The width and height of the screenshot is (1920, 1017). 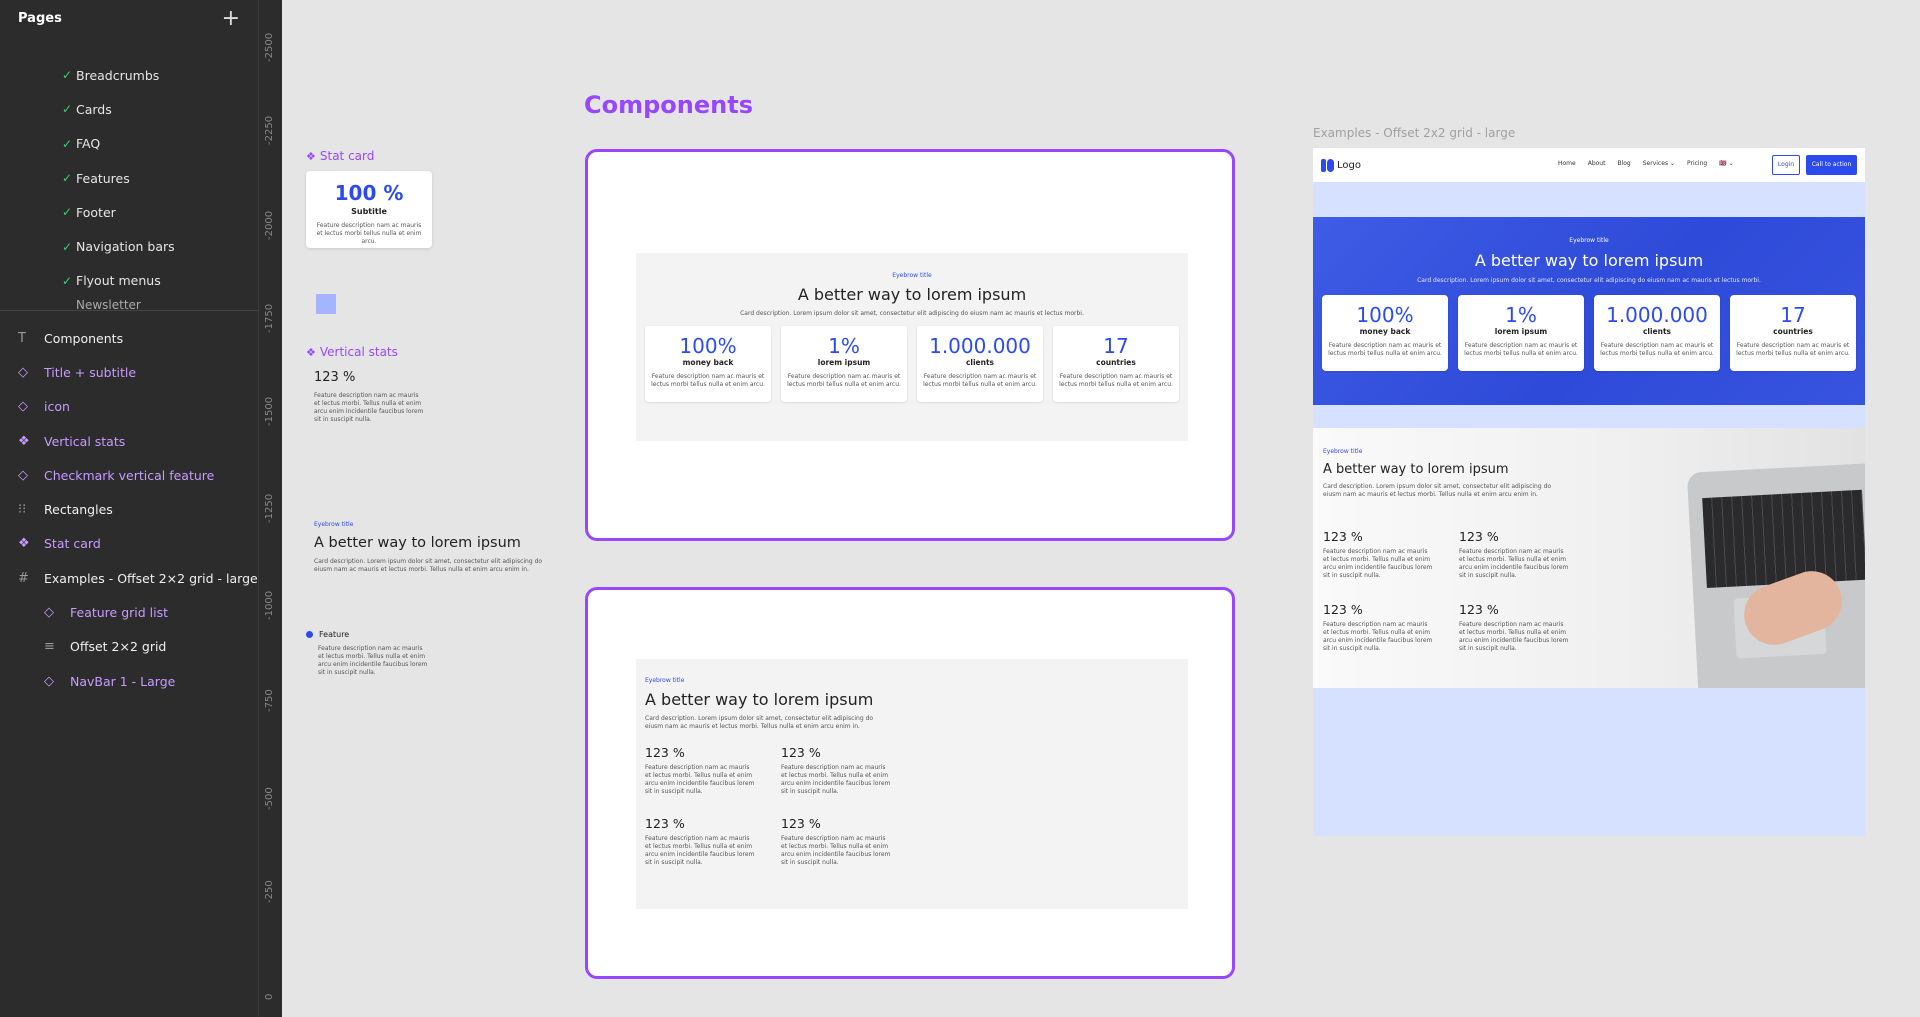 I want to click on nav-link-pricing: Pricing, so click(x=1697, y=163).